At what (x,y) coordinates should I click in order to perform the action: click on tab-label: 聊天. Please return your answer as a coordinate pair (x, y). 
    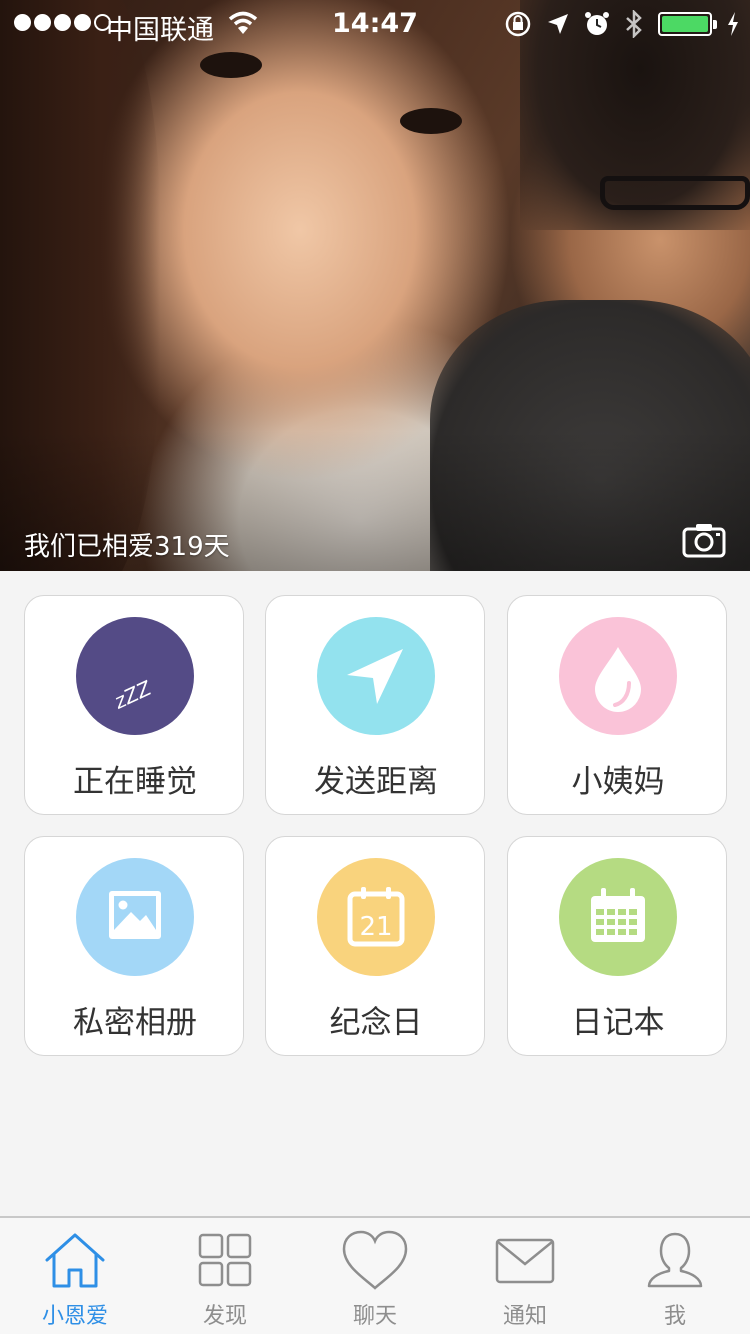
    Looking at the image, I should click on (374, 1316).